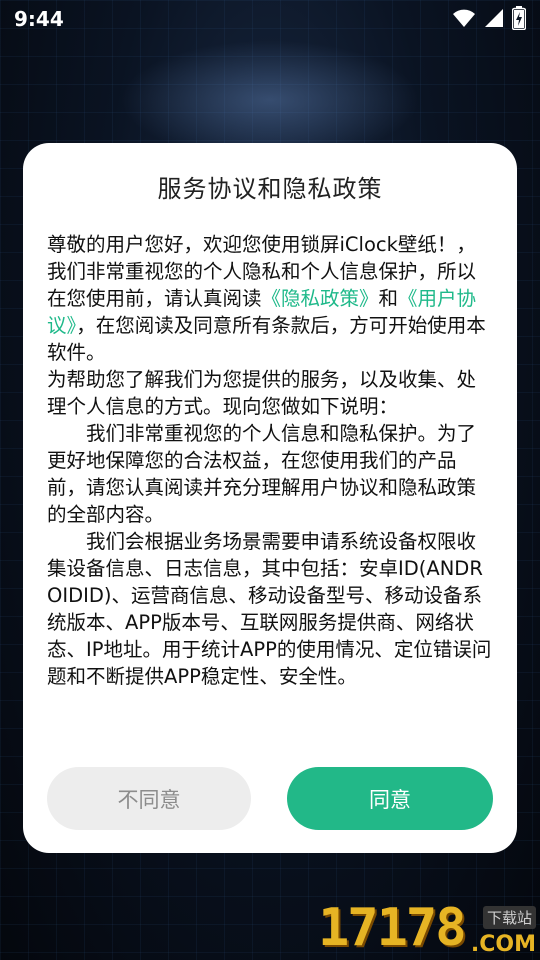 The image size is (540, 960). Describe the element at coordinates (270, 18) in the screenshot. I see `status-bar: 9:44` at that location.